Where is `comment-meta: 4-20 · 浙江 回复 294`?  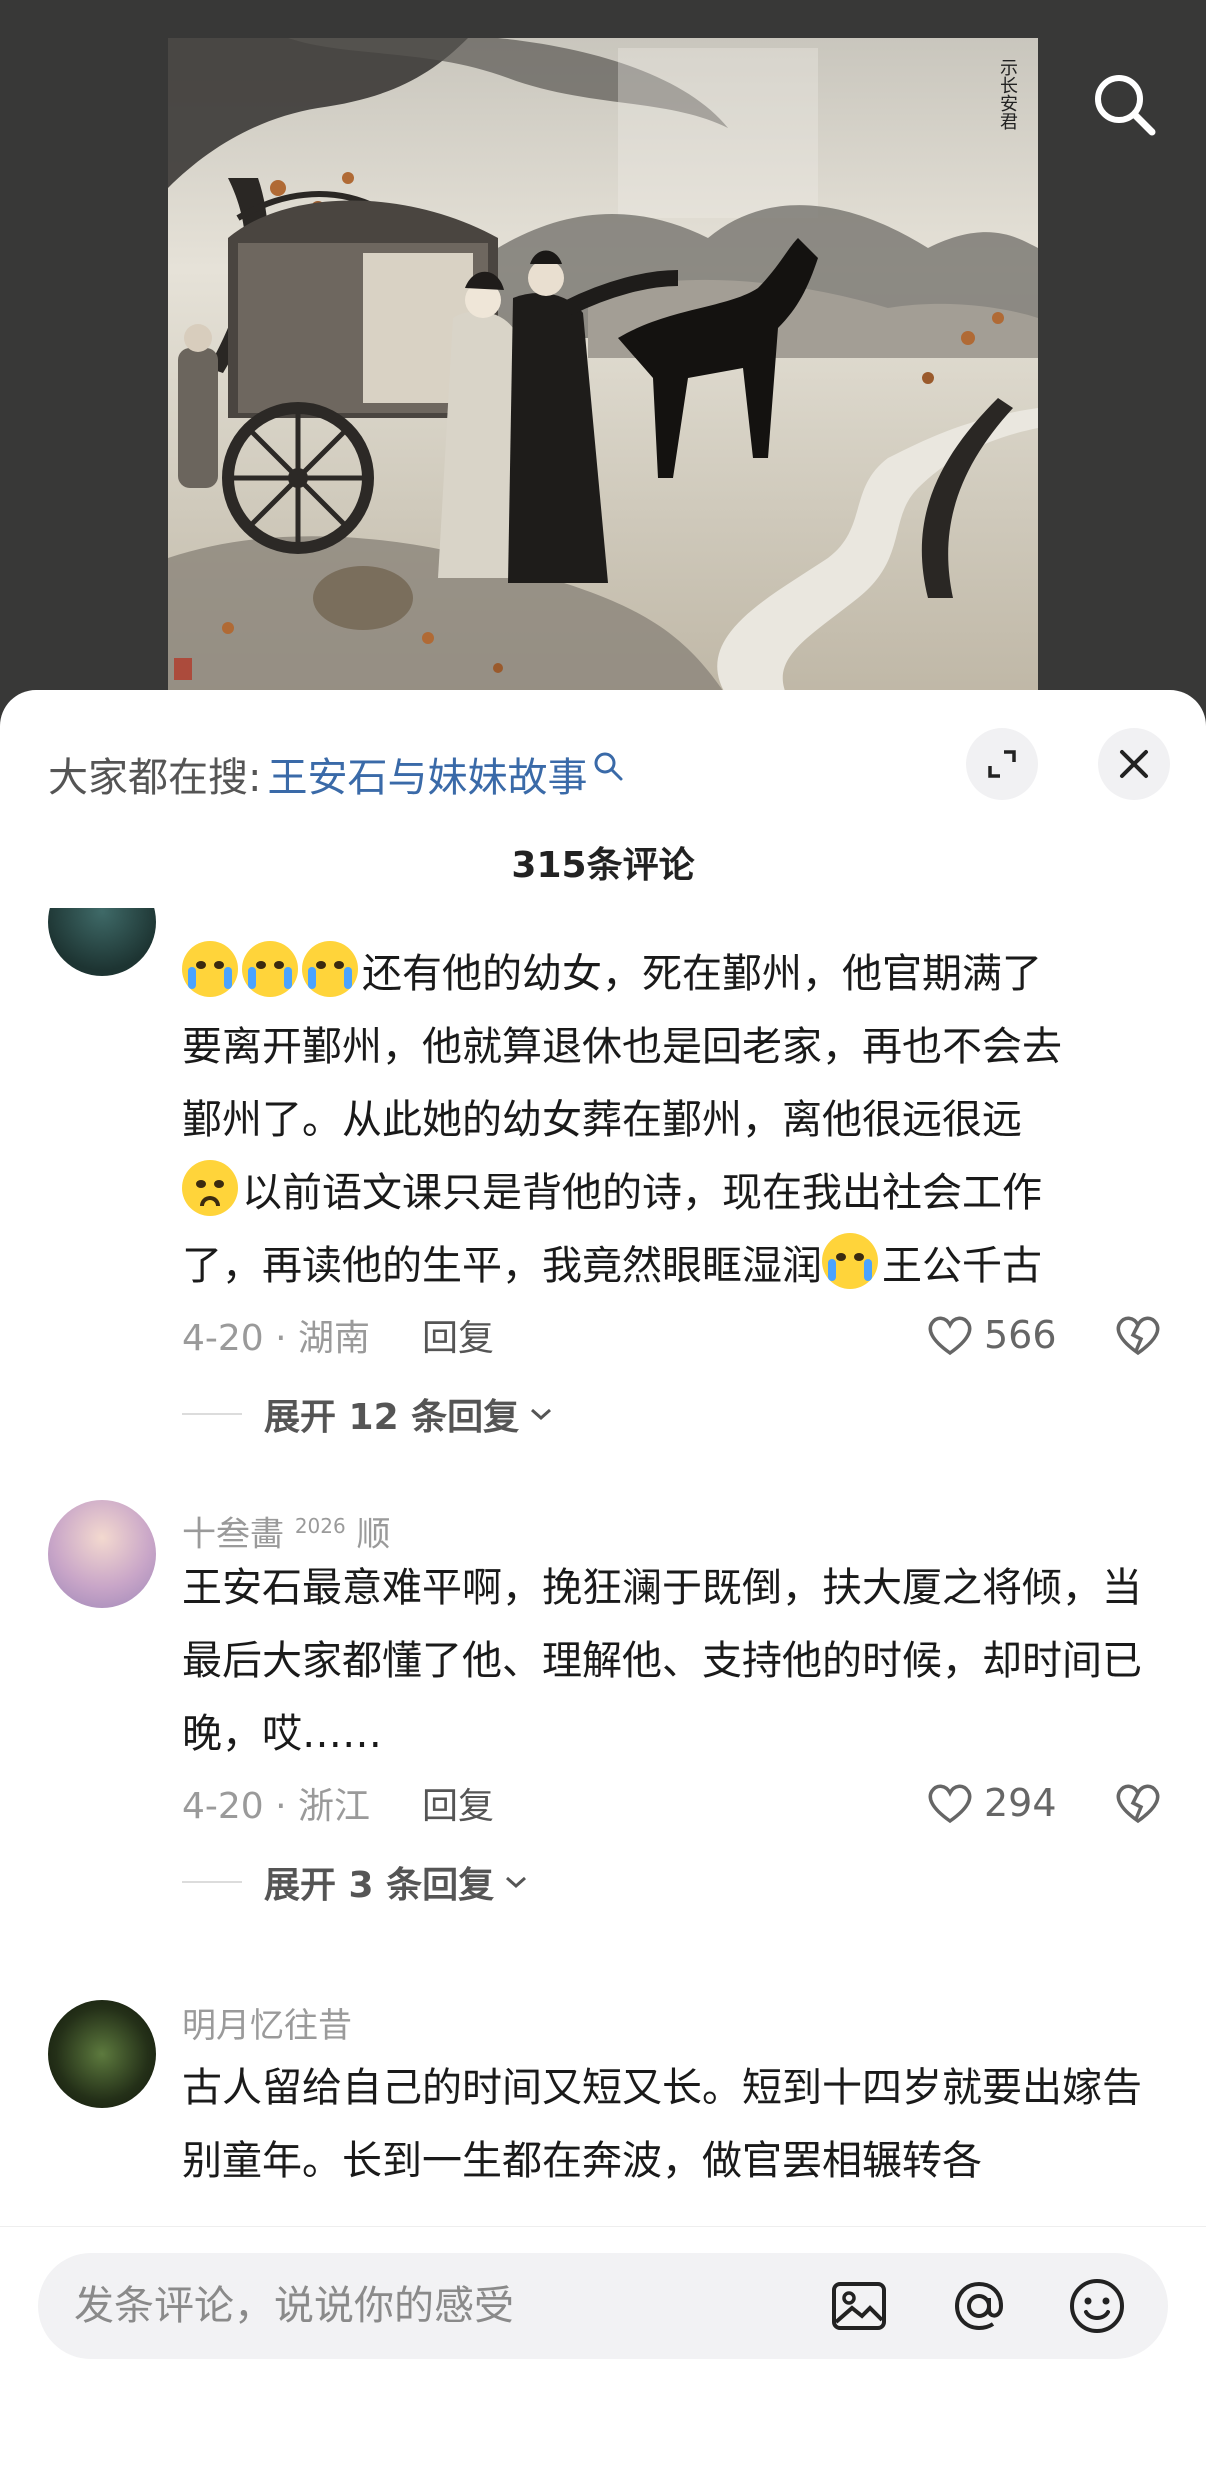 comment-meta: 4-20 · 浙江 回复 294 is located at coordinates (672, 1803).